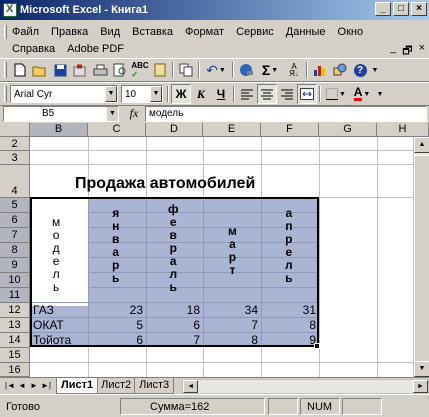 Image resolution: width=429 pixels, height=417 pixels. I want to click on menu-insert: Вставка, so click(152, 32).